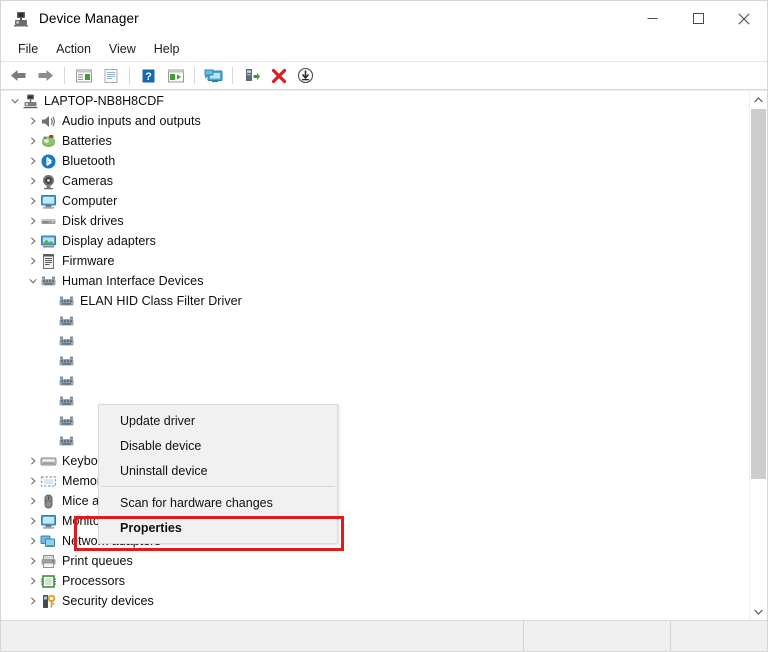 This screenshot has width=768, height=652. I want to click on keyboard-icon, so click(48, 461).